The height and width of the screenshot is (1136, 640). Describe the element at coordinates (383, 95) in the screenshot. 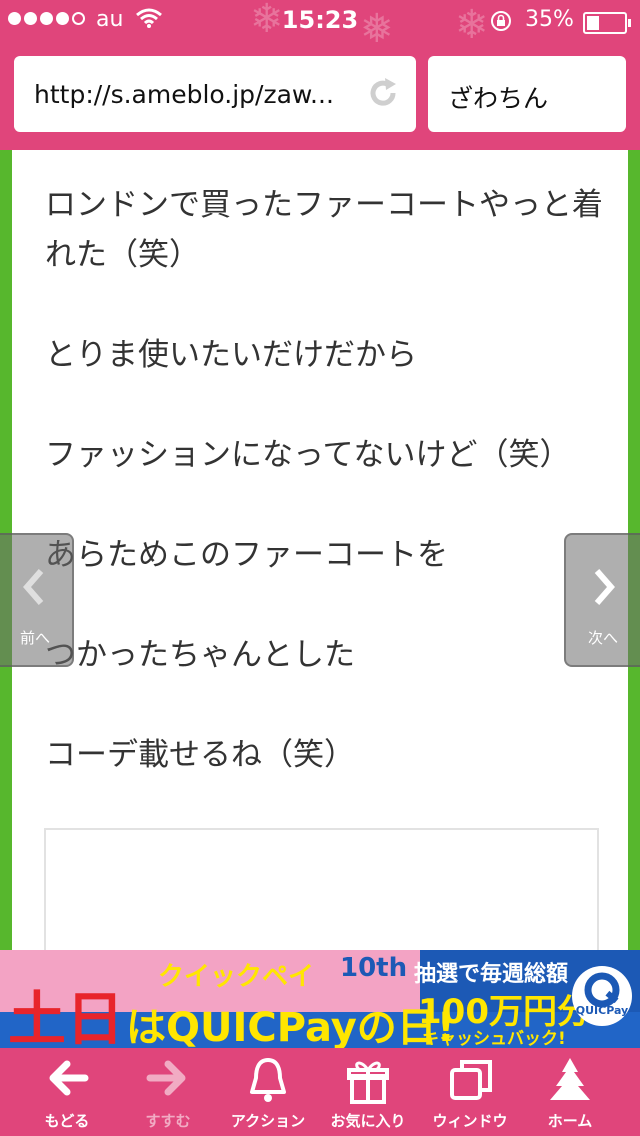

I see `reload-icon` at that location.